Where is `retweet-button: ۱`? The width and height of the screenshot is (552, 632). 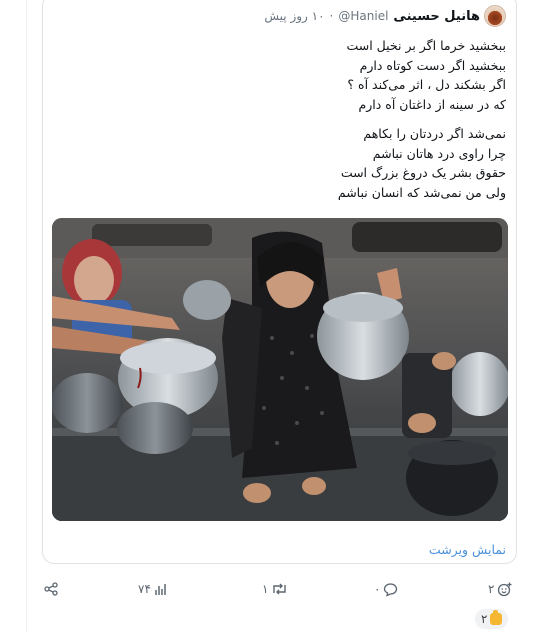
retweet-button: ۱ is located at coordinates (275, 589).